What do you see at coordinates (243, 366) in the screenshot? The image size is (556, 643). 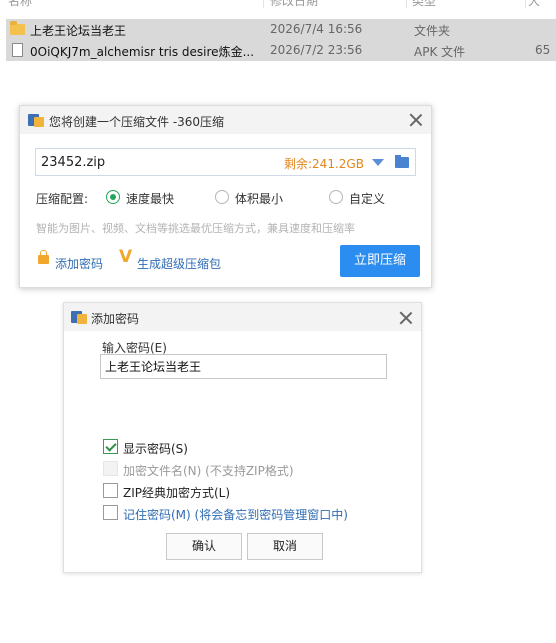 I see `password-input: 上老王论坛当老王` at bounding box center [243, 366].